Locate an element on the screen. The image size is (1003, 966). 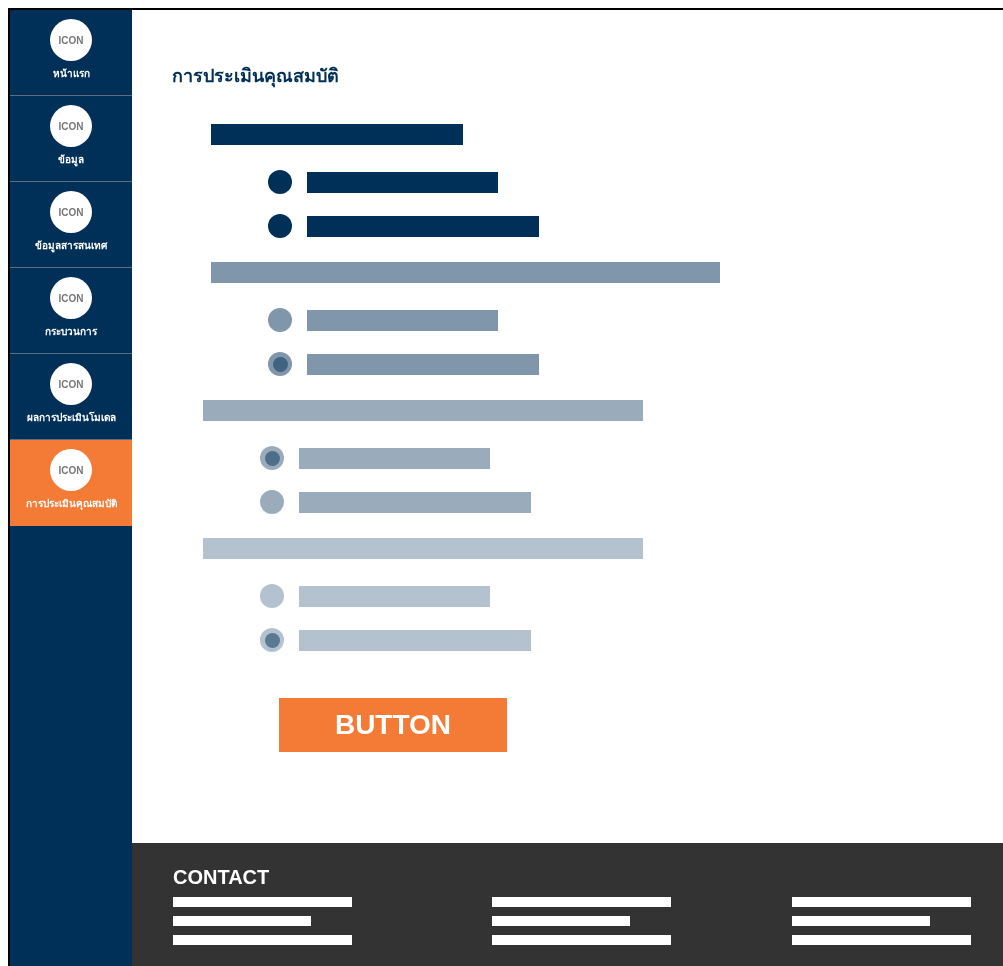
sidebar-label: ข้อมูล is located at coordinates (71, 160).